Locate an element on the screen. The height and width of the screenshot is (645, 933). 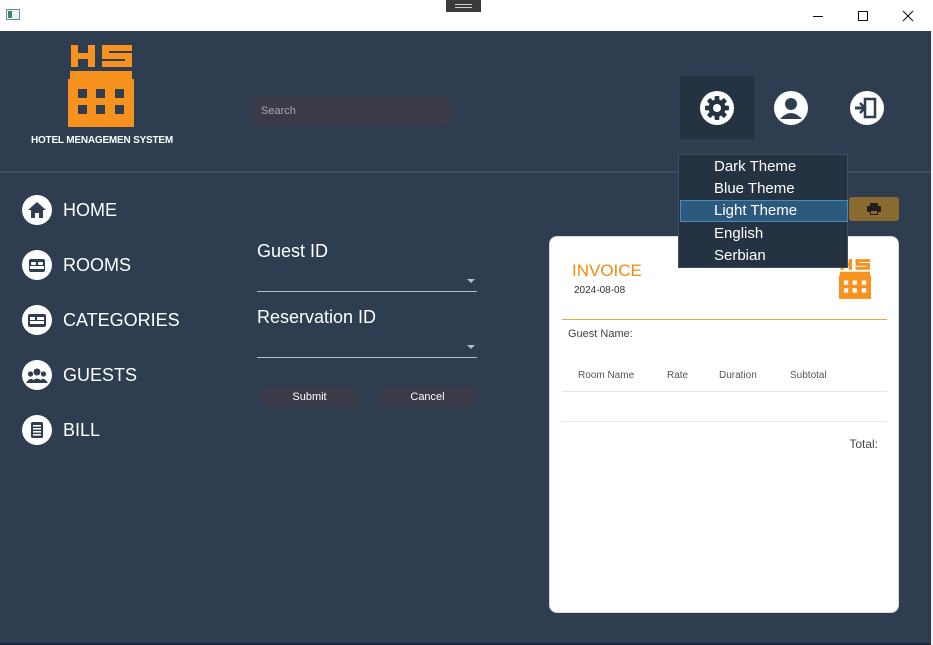
guests-icon is located at coordinates (37, 375).